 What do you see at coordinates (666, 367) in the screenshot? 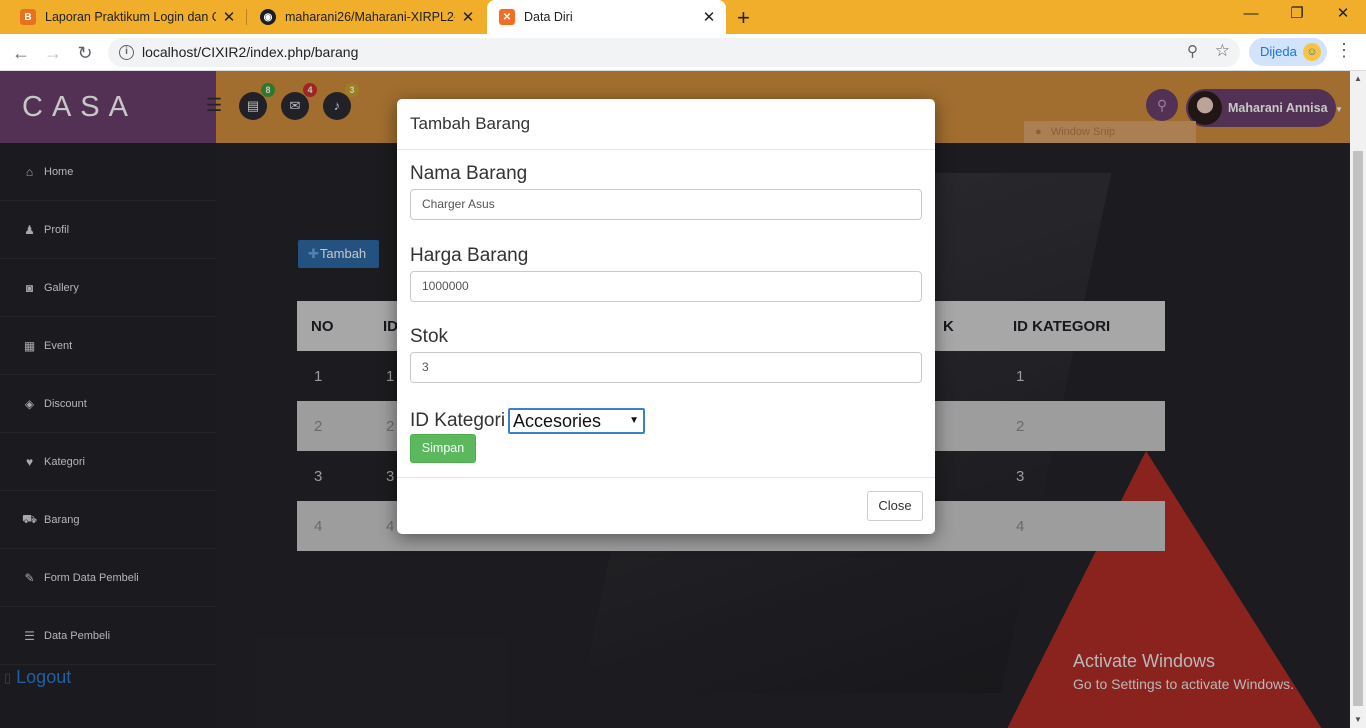
I see `stok-input: 3` at bounding box center [666, 367].